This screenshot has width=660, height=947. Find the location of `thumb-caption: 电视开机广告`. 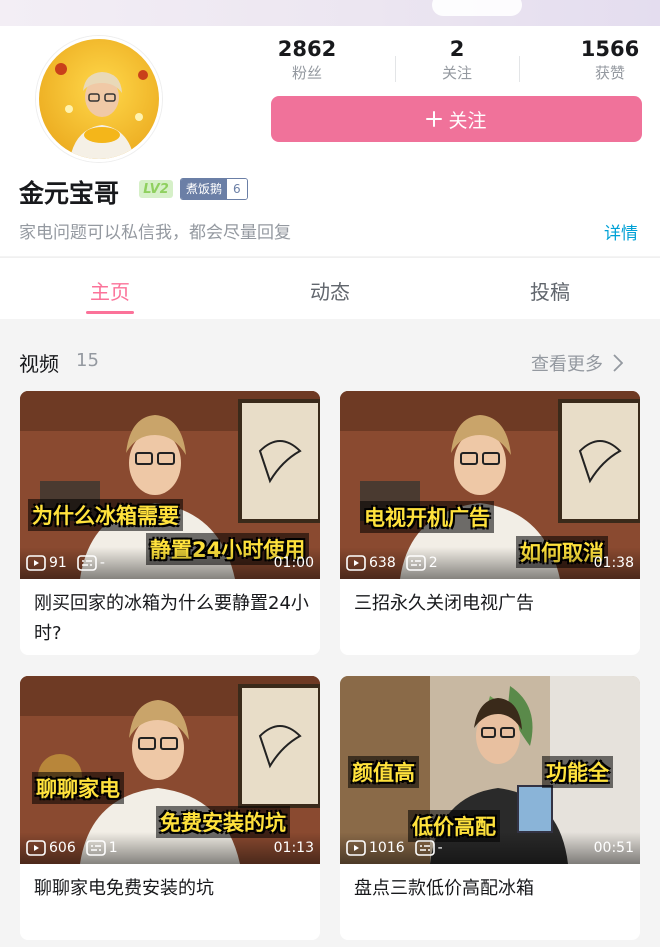

thumb-caption: 电视开机广告 is located at coordinates (427, 517).